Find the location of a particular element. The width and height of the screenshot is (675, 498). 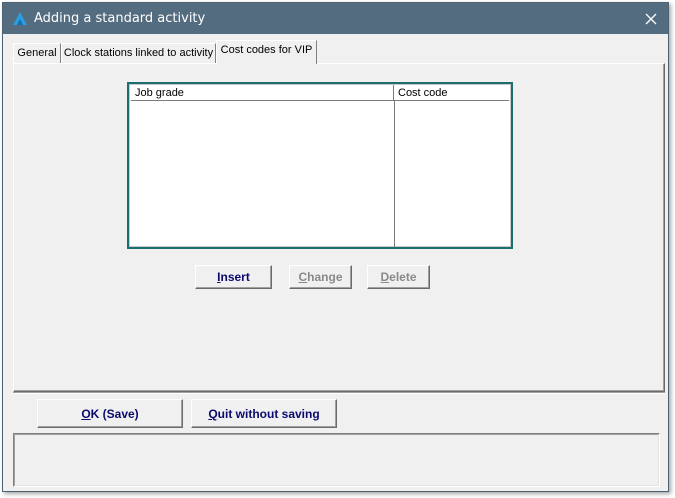

ok-button-accel: O is located at coordinates (86, 414).